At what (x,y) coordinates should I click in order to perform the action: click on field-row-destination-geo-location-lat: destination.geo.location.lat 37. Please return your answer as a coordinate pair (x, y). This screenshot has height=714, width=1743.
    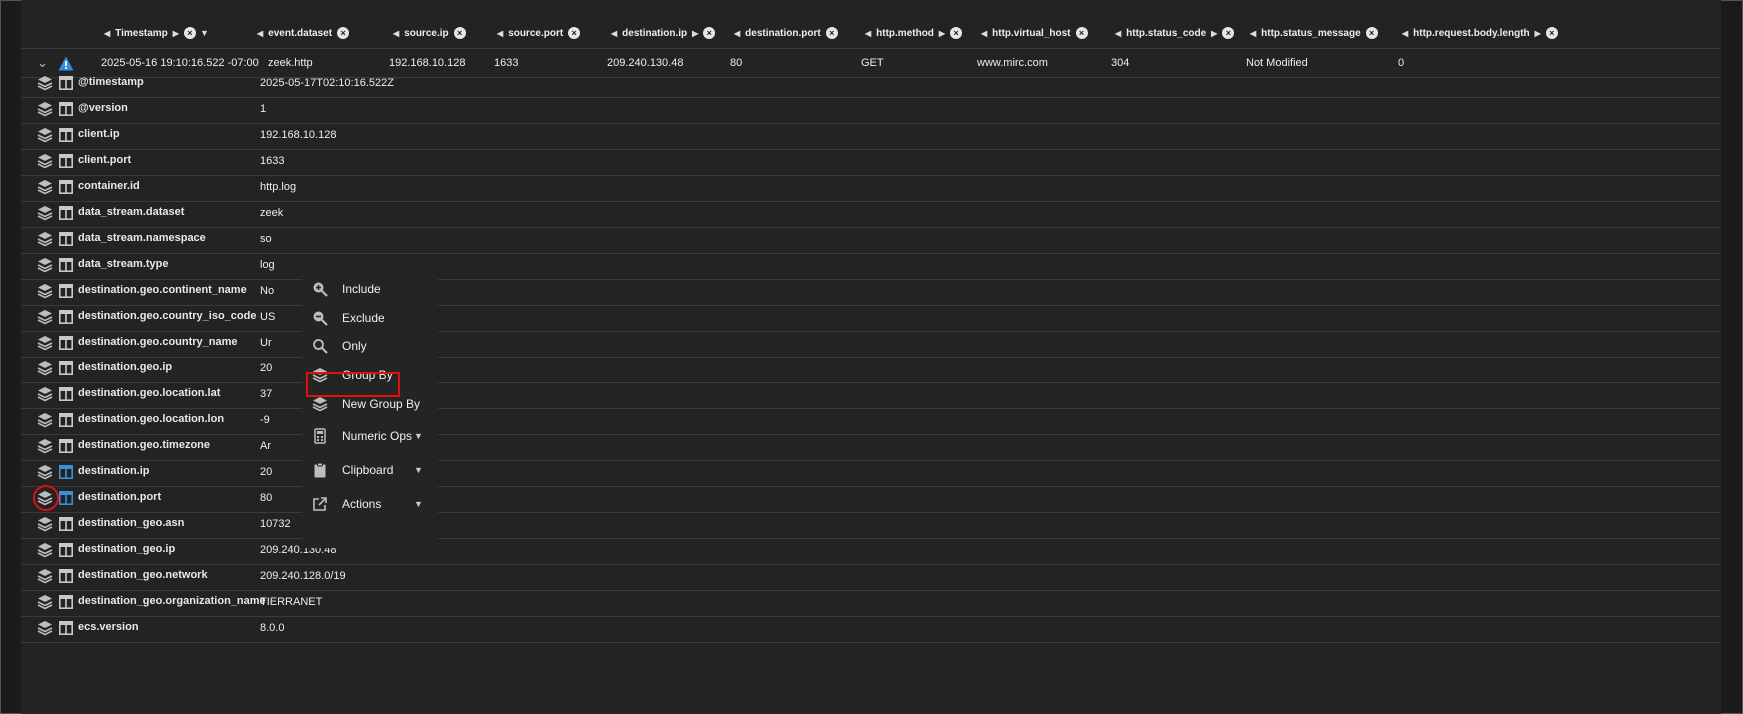
    Looking at the image, I should click on (871, 394).